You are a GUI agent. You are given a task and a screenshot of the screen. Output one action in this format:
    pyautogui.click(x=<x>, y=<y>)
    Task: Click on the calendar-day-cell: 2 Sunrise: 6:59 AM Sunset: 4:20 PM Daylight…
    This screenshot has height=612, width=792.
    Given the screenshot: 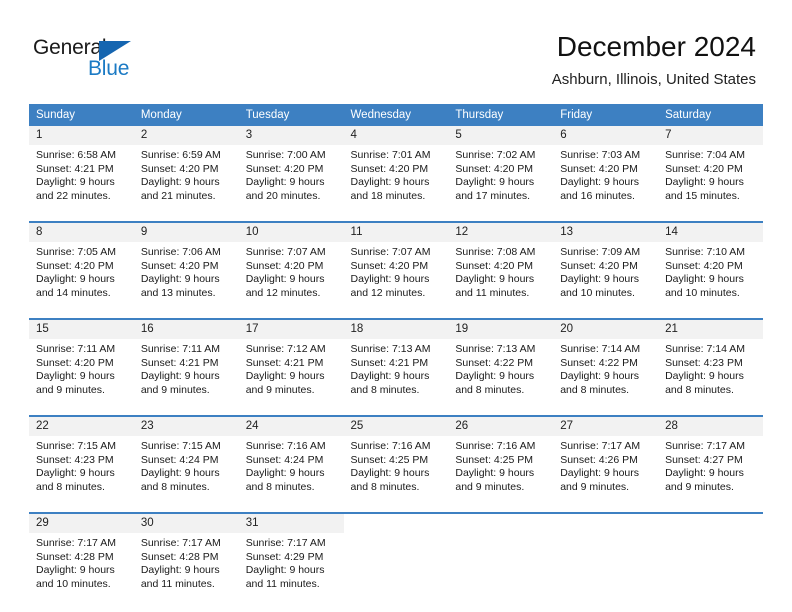 What is the action you would take?
    pyautogui.click(x=186, y=173)
    